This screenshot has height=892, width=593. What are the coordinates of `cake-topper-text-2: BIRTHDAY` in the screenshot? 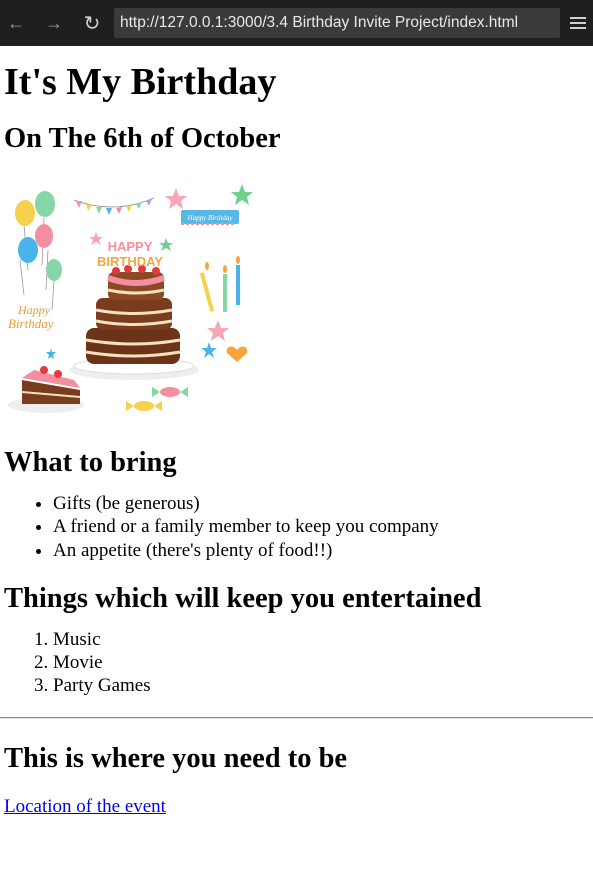 It's located at (130, 261).